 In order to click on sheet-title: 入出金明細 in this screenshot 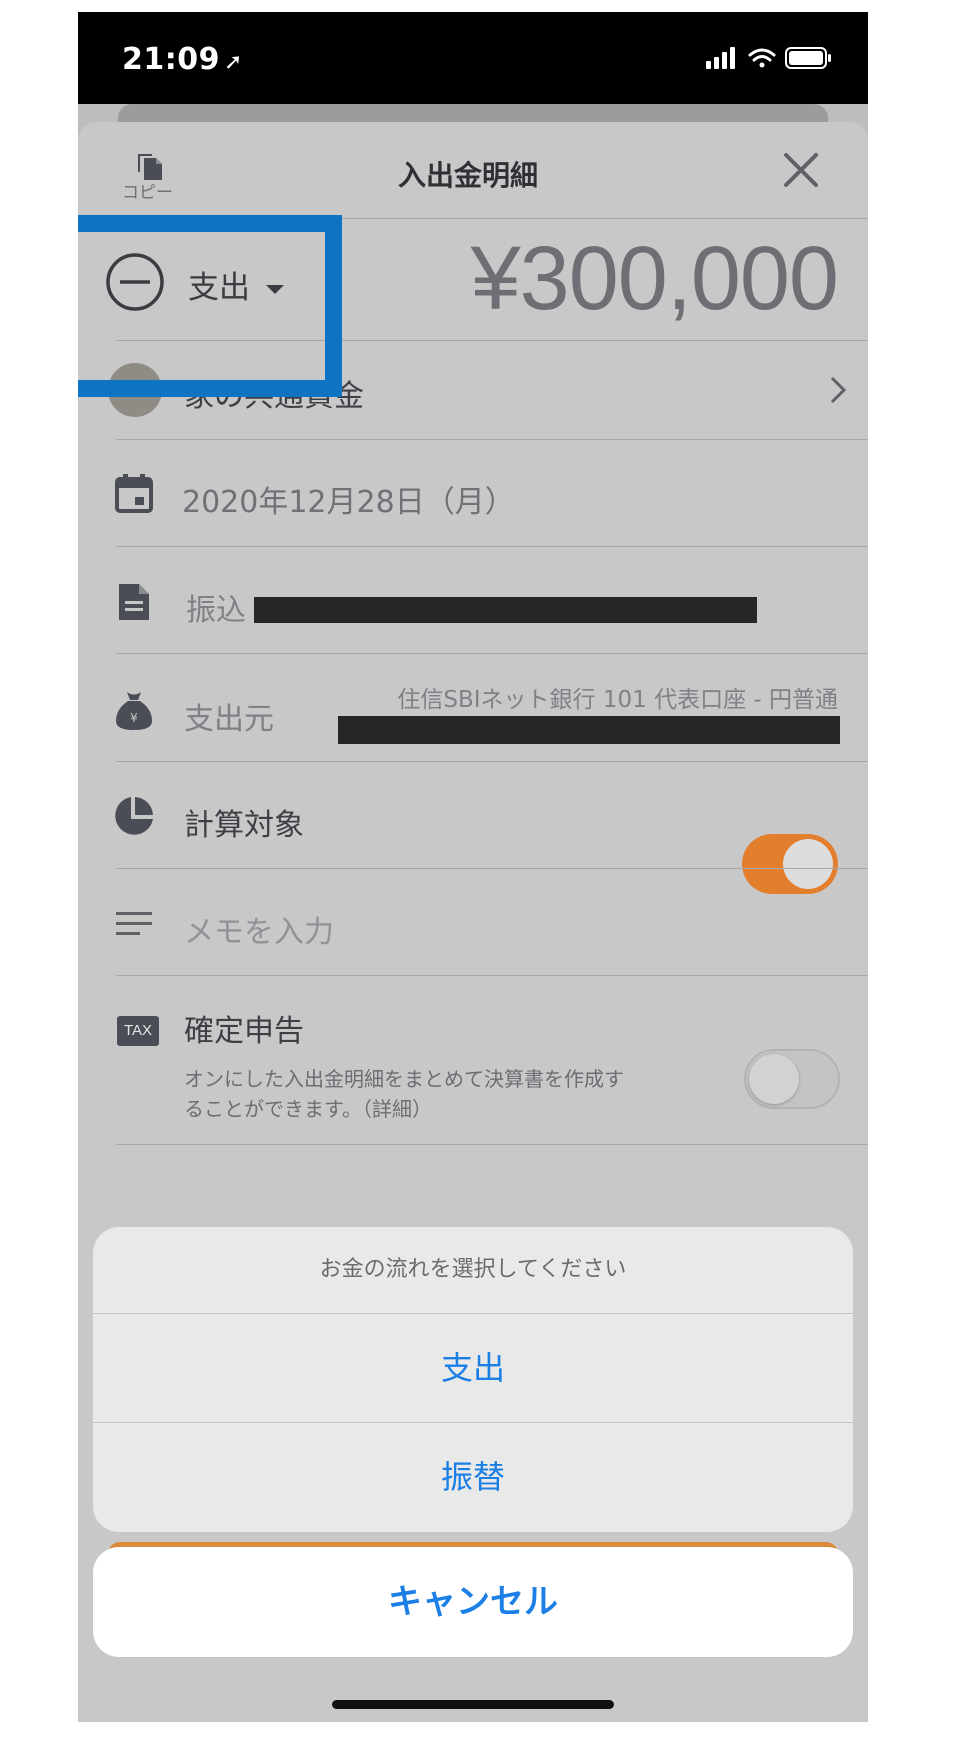, I will do `click(467, 175)`.